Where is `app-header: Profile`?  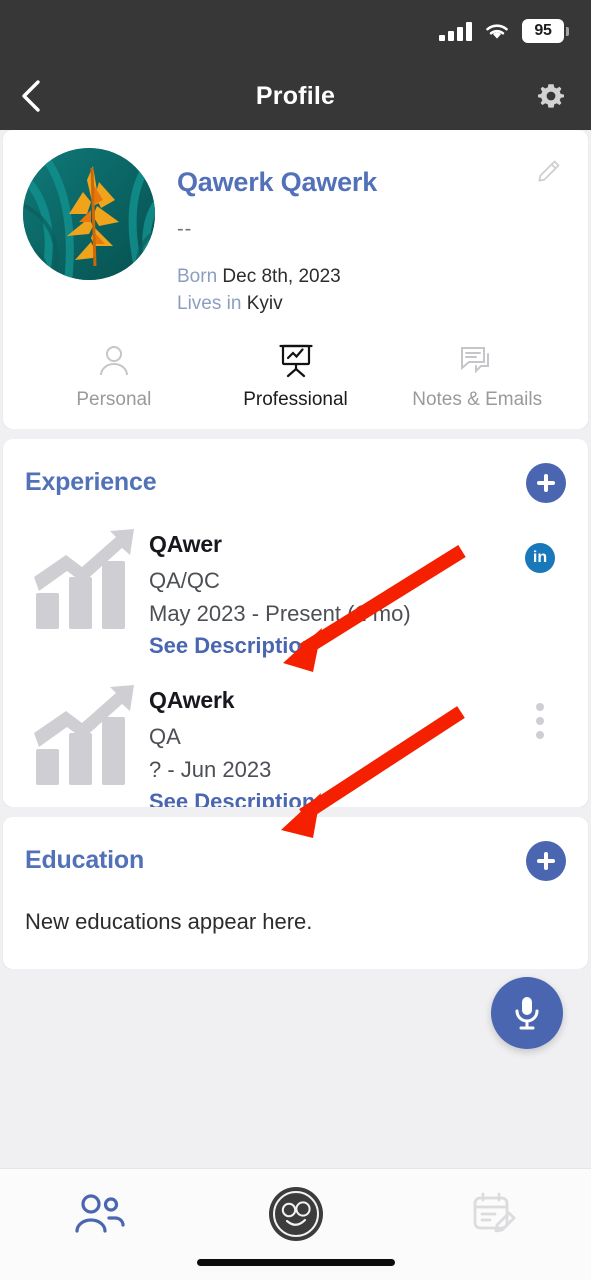 app-header: Profile is located at coordinates (295, 96).